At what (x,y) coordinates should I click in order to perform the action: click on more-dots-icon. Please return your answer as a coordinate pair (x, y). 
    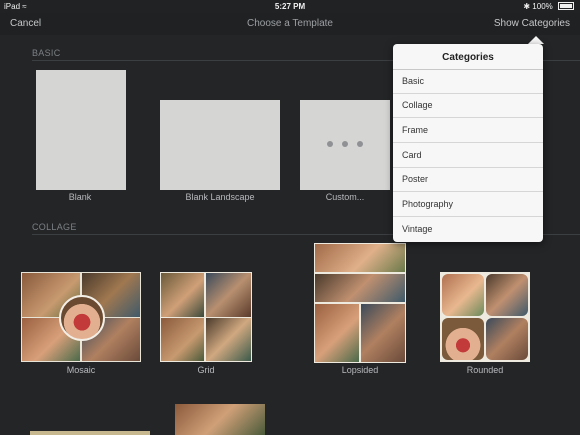
    Looking at the image, I should click on (345, 145).